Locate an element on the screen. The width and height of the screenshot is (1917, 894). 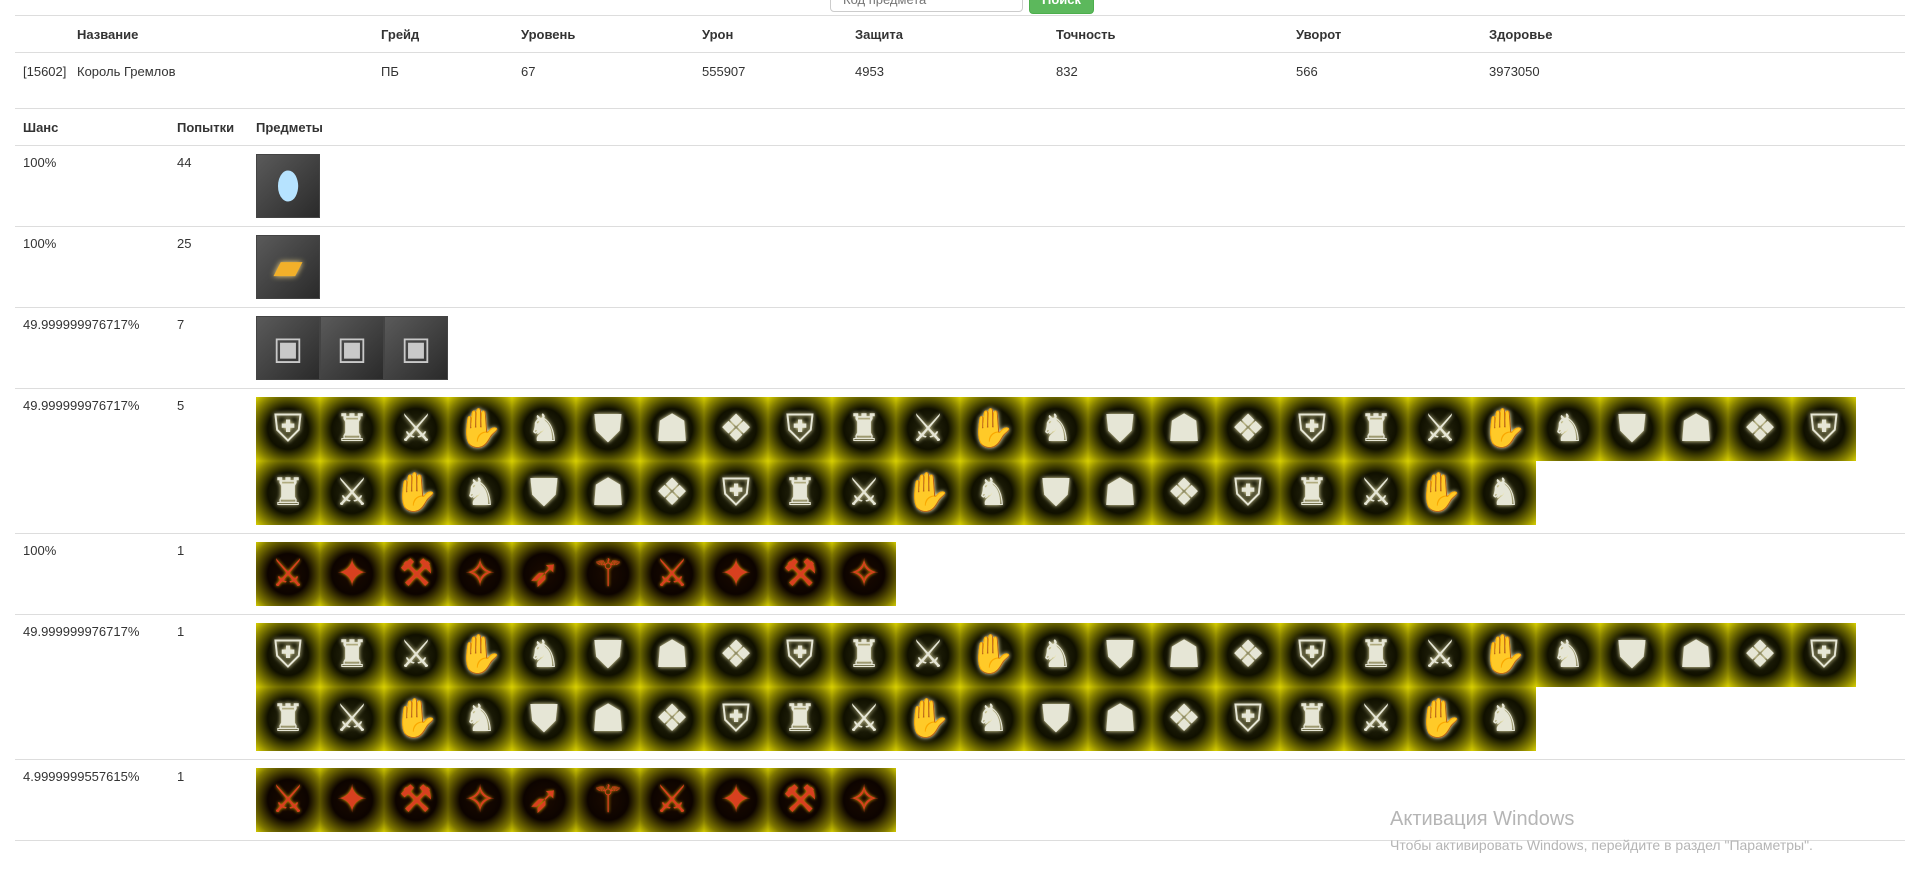
weapon-item-icon: ➶ is located at coordinates (544, 574).